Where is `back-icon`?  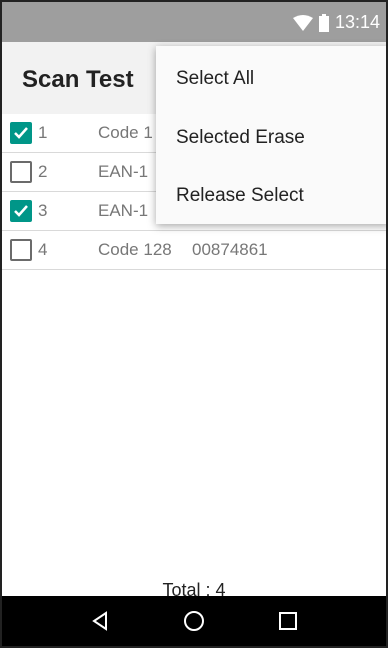
back-icon is located at coordinates (100, 621).